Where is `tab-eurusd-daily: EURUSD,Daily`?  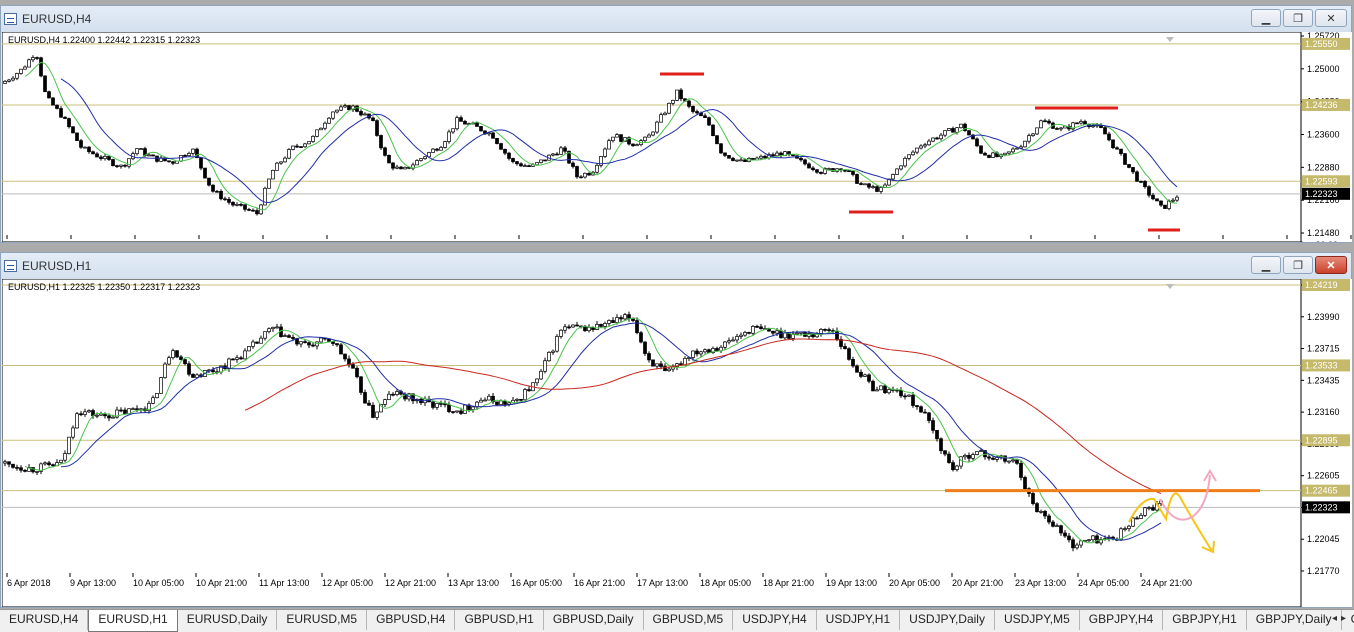
tab-eurusd-daily: EURUSD,Daily is located at coordinates (228, 620).